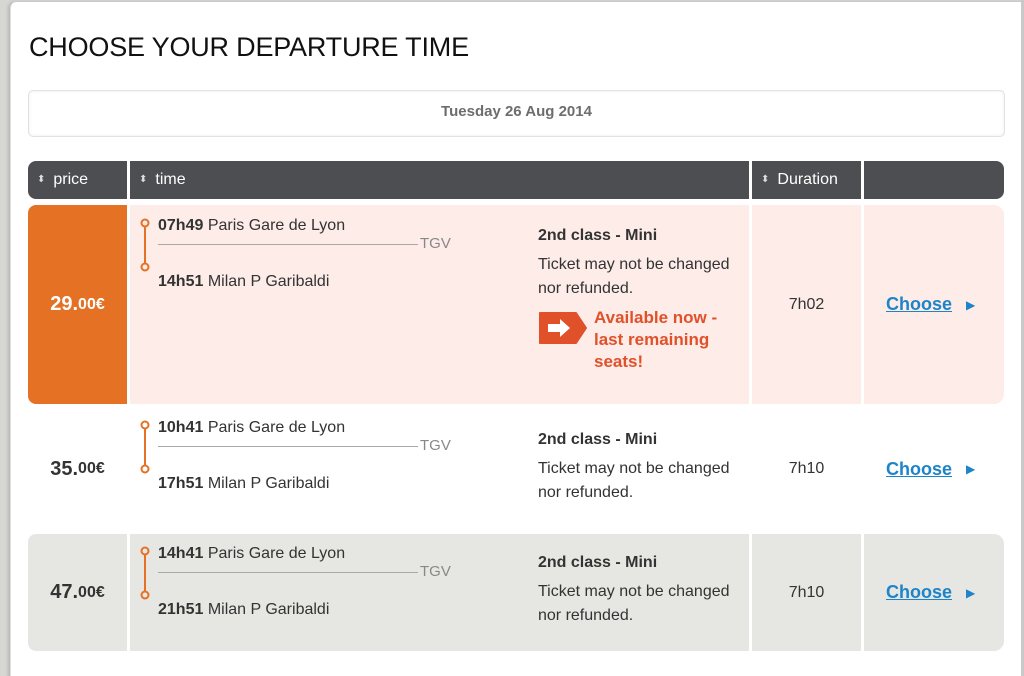 Image resolution: width=1024 pixels, height=676 pixels. I want to click on price-cell: 47. 00€, so click(77, 592).